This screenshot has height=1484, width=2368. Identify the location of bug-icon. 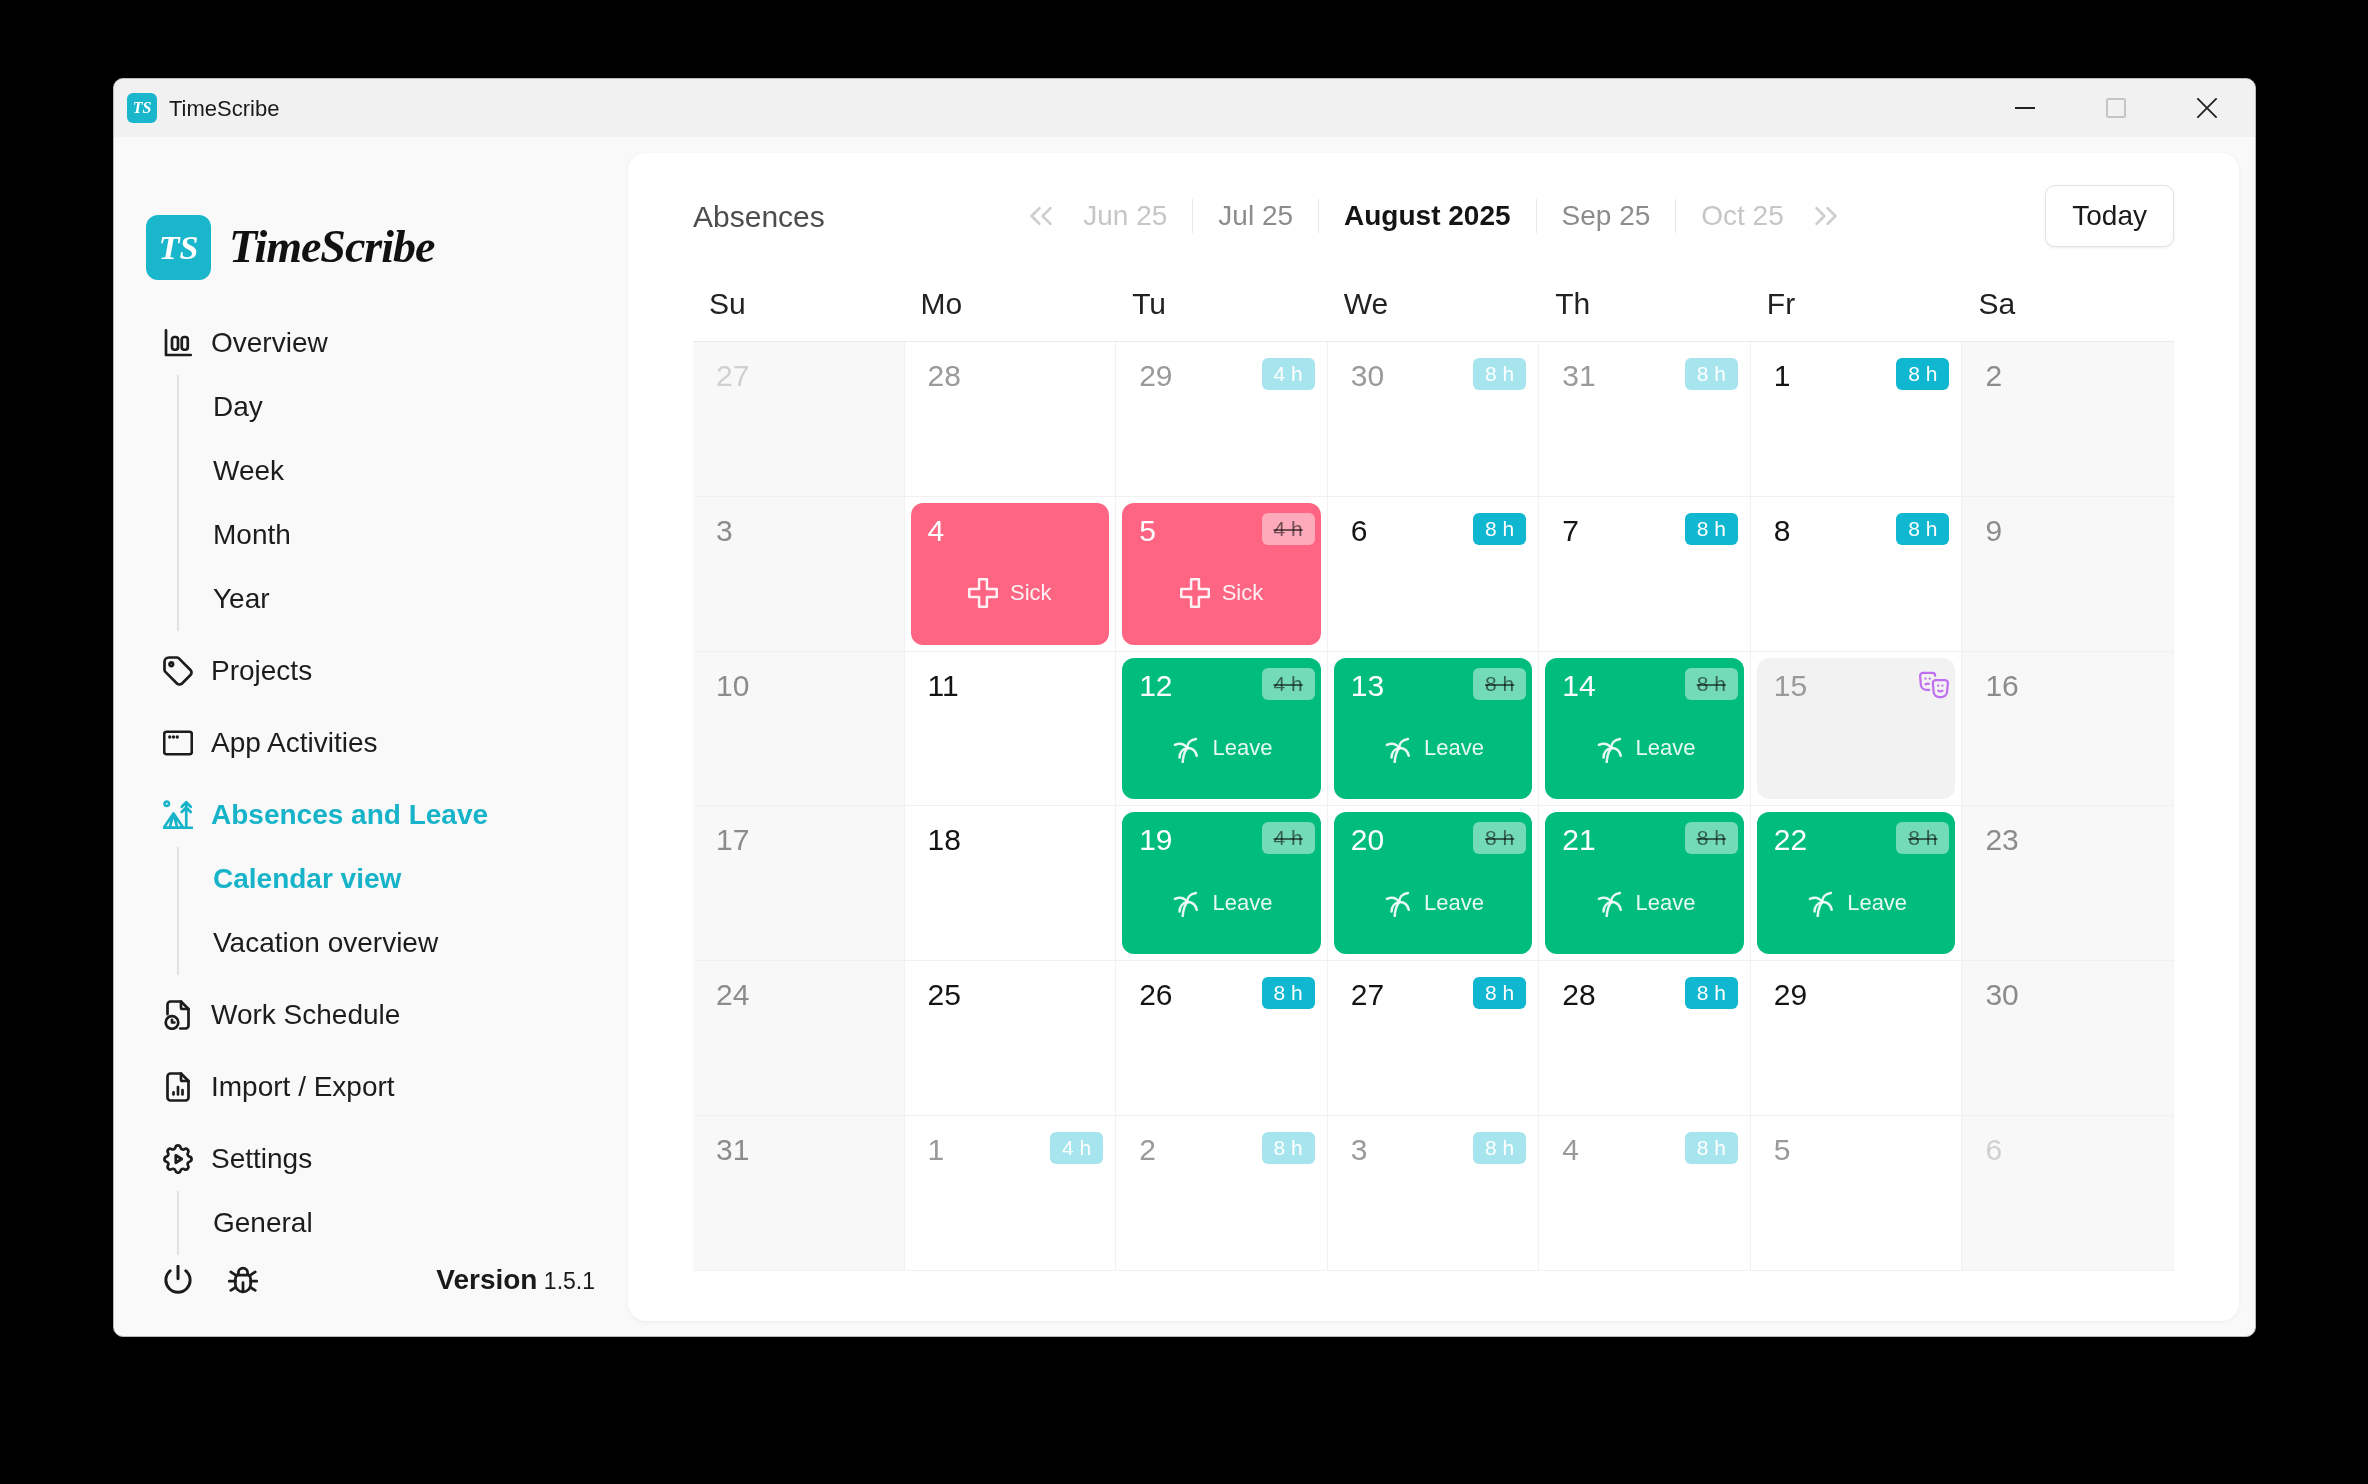
(243, 1280).